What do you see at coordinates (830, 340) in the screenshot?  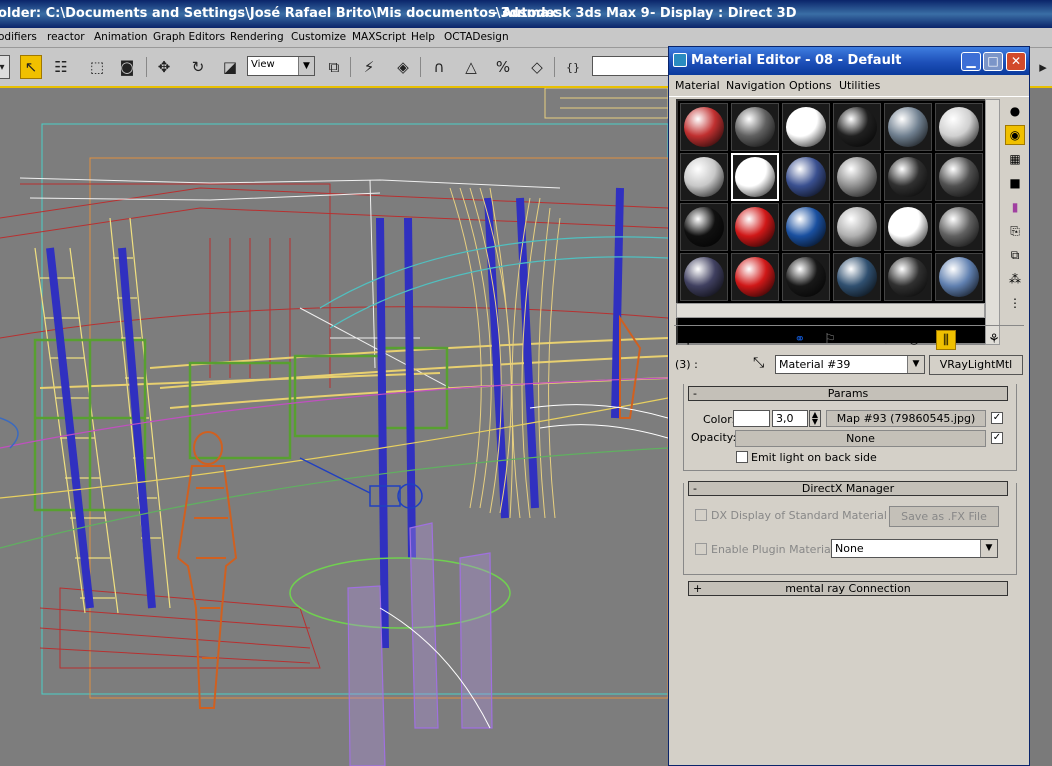 I see `put-to-library-icon: ⚐` at bounding box center [830, 340].